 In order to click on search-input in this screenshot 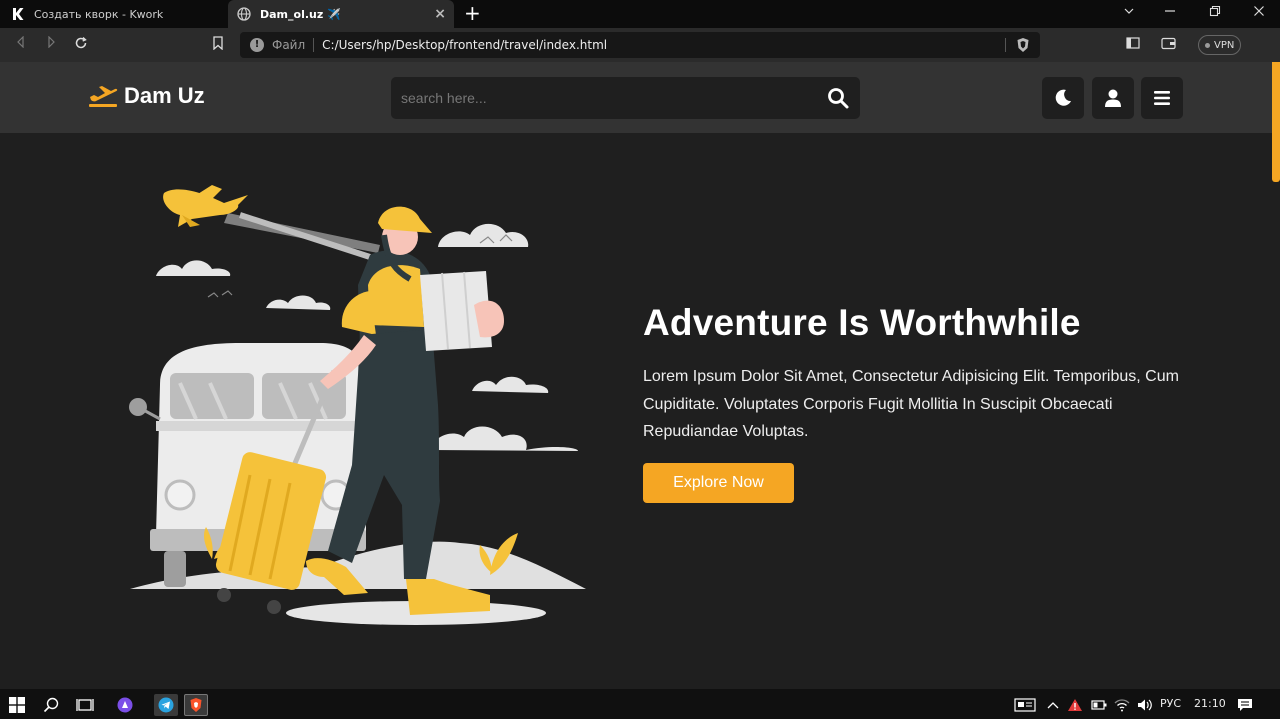, I will do `click(601, 98)`.